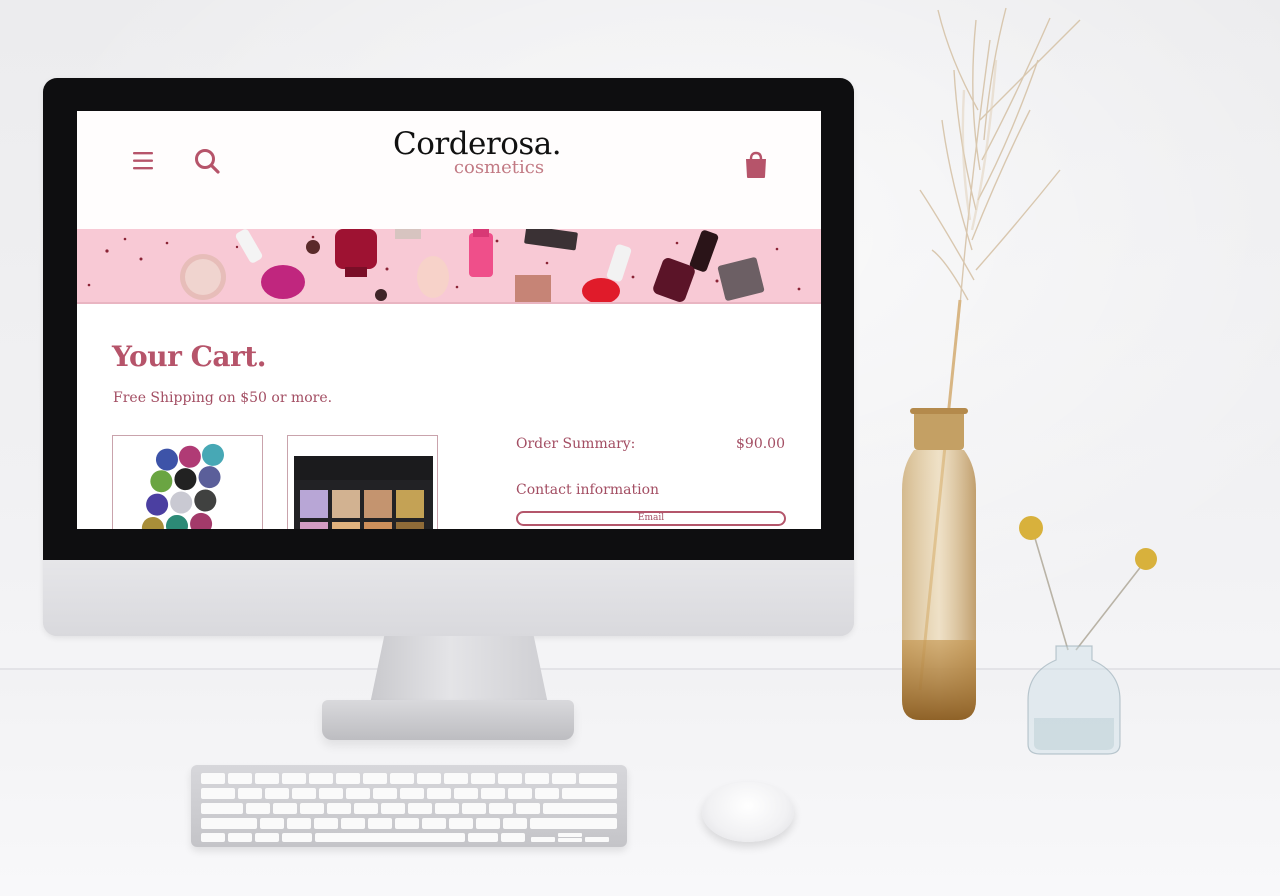  What do you see at coordinates (576, 444) in the screenshot?
I see `order-summary-label: Order Summary:` at bounding box center [576, 444].